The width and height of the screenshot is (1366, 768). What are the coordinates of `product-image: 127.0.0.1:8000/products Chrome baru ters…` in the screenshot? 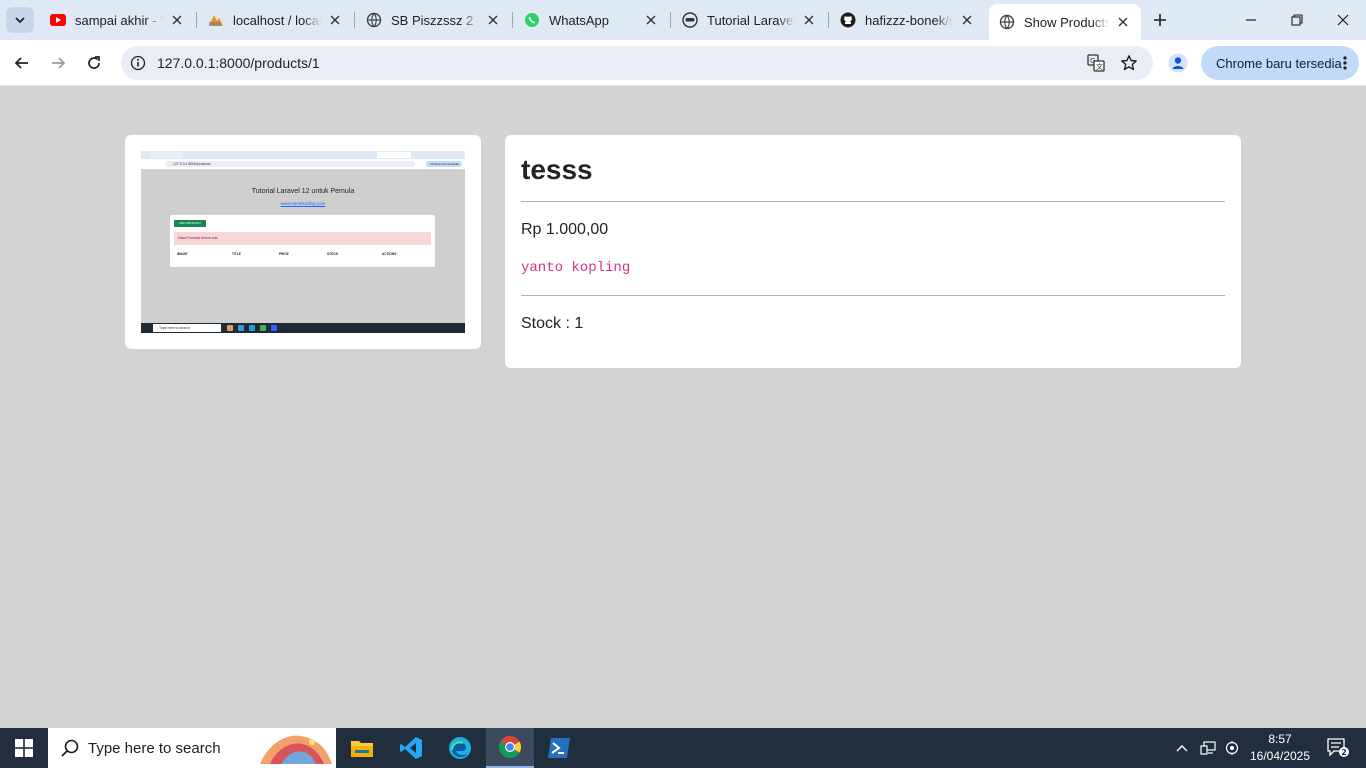 It's located at (303, 242).